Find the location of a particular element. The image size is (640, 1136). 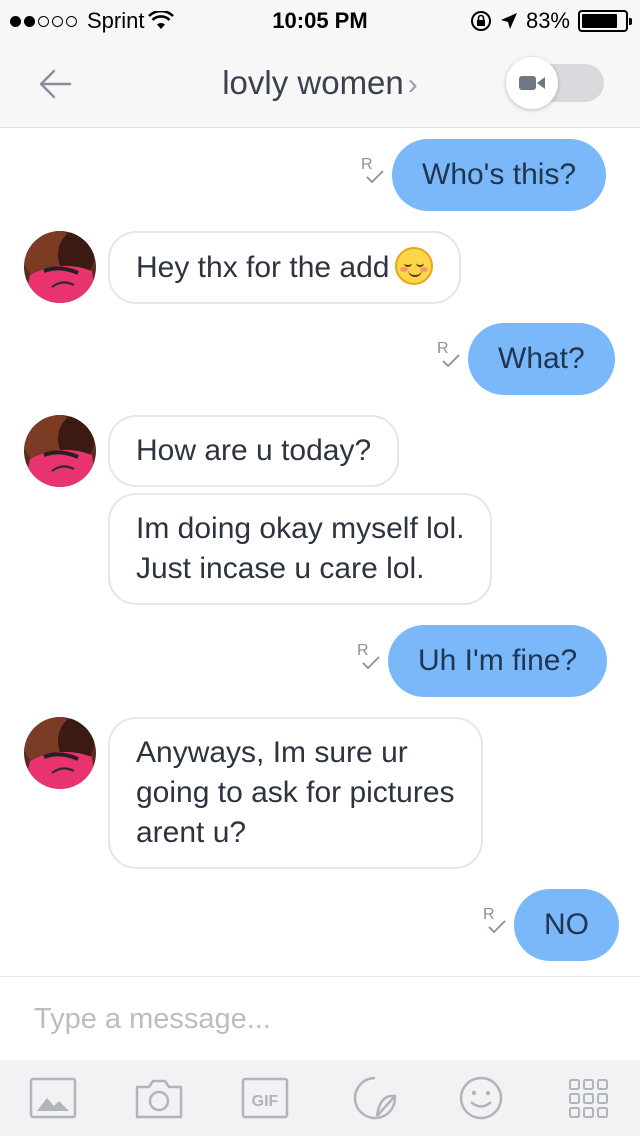

battery-percent: 83% is located at coordinates (547, 20).